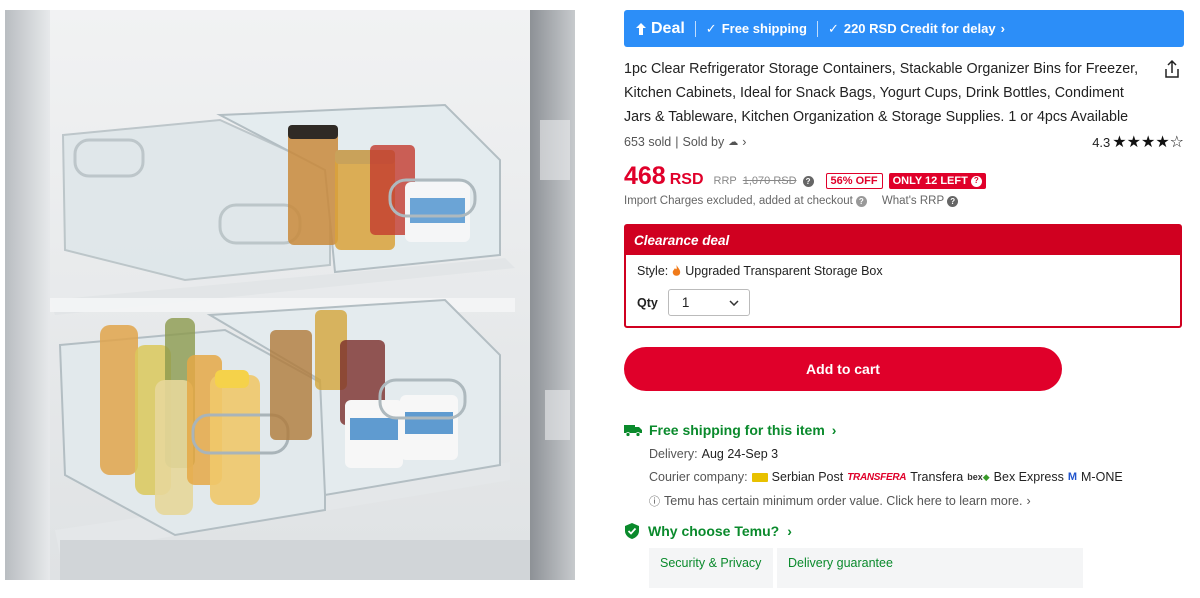  I want to click on sold-info: 653 sold | Sold by ☁ ›, so click(685, 142).